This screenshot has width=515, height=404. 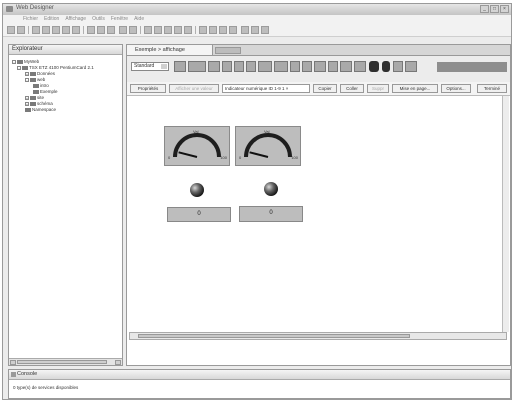 I want to click on new-icon, so click(x=11, y=30).